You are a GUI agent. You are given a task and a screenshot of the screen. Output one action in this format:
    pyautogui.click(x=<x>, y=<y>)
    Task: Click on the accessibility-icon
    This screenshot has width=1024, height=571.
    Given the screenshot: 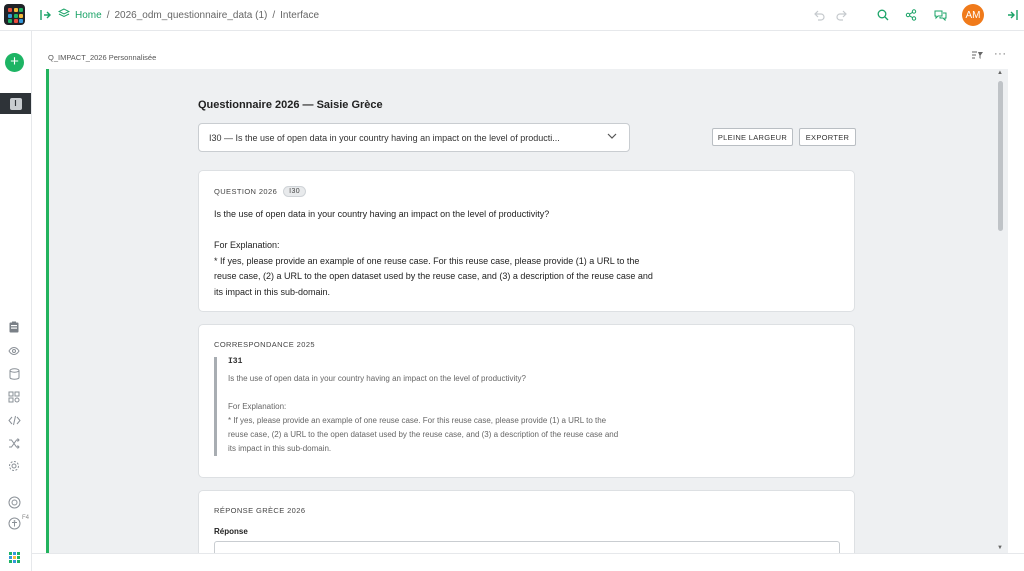 What is the action you would take?
    pyautogui.click(x=14, y=523)
    